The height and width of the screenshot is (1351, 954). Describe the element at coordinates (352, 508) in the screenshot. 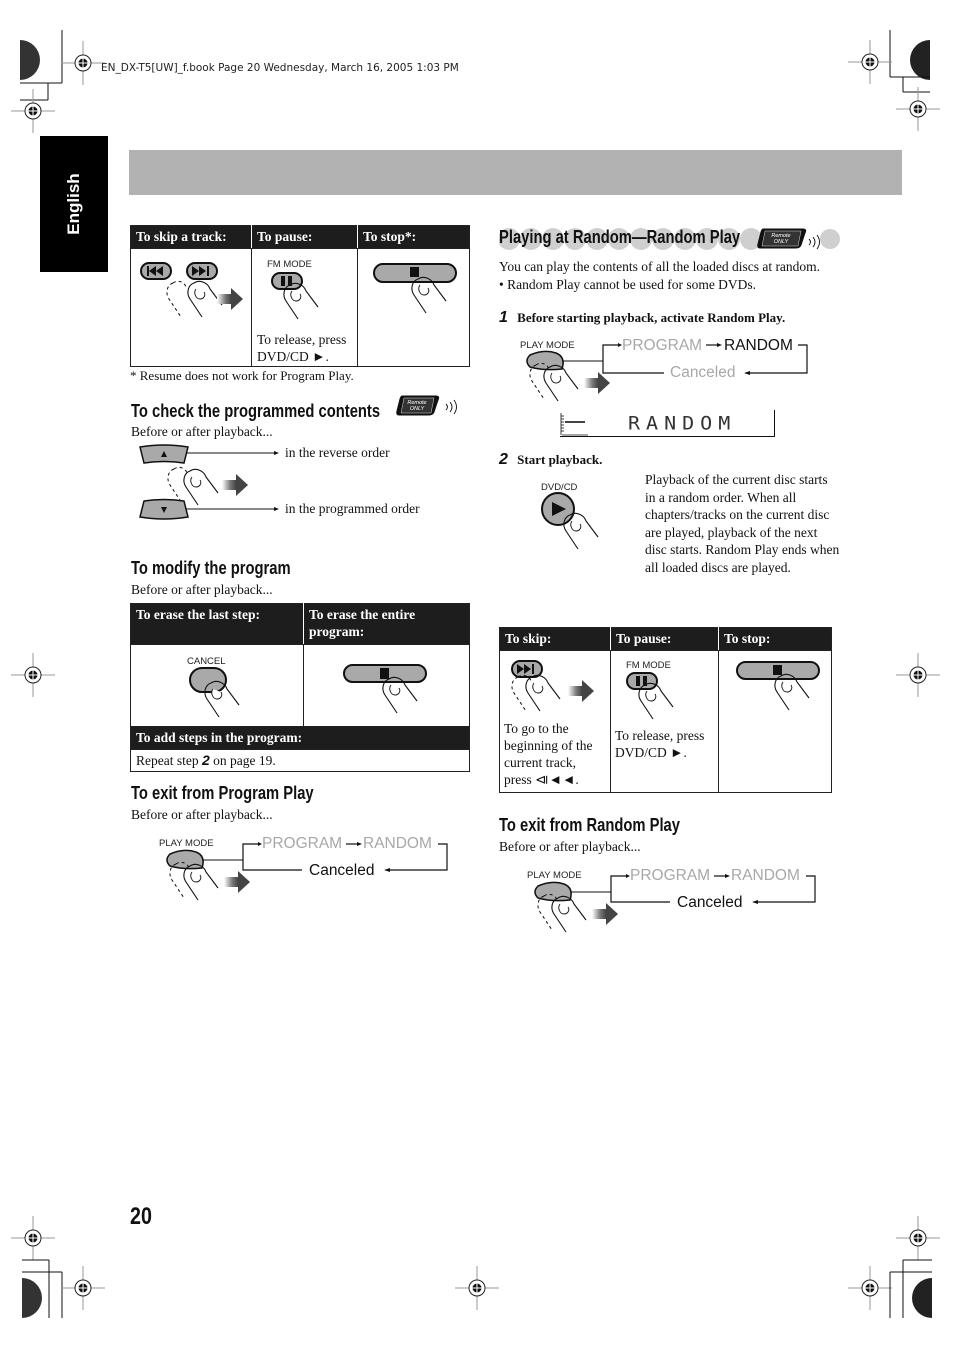

I see `programmed-order-label: in the programmed order` at that location.